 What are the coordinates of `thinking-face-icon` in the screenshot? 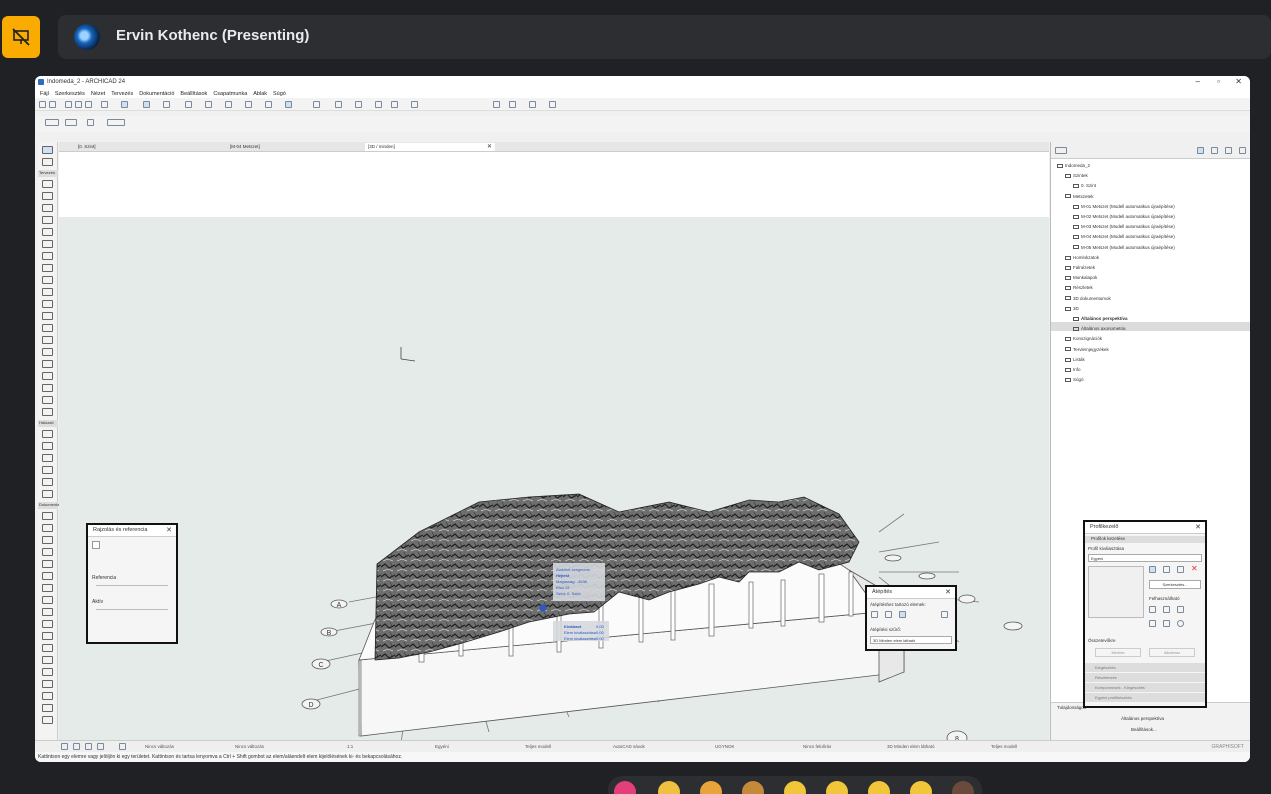 It's located at (921, 787).